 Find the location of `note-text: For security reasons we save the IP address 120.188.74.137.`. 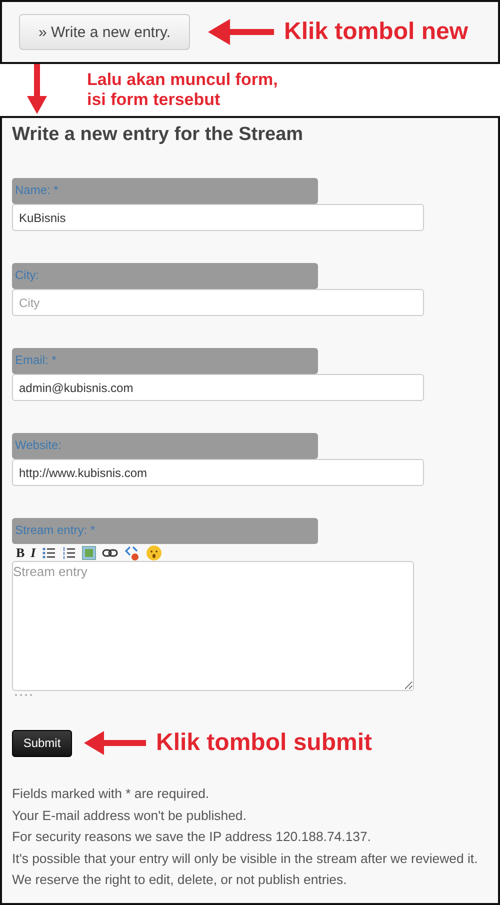

note-text: For security reasons we save the IP address 120.188.74.137. is located at coordinates (192, 837).